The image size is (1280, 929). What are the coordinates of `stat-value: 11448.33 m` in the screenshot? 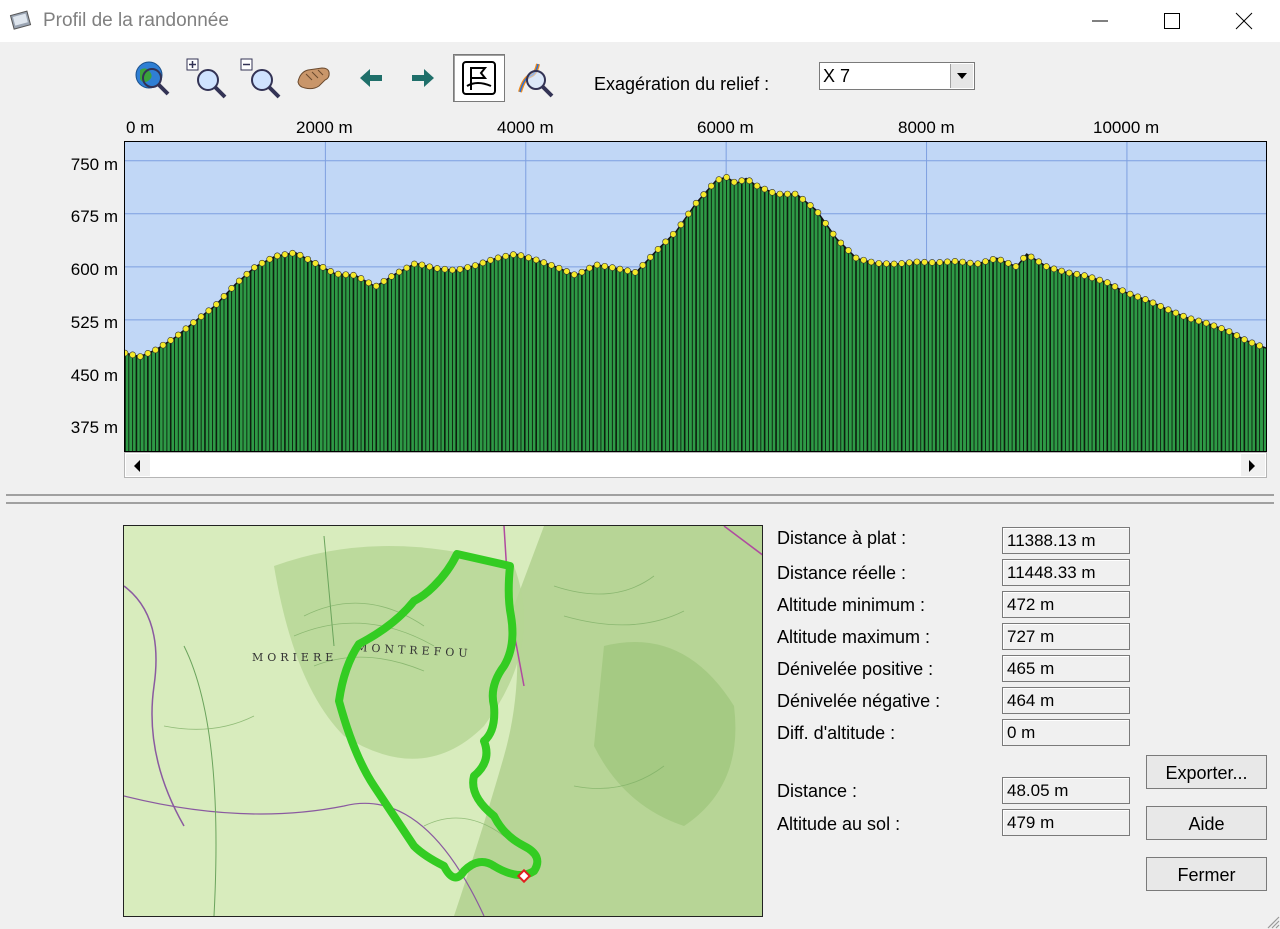 It's located at (1051, 572).